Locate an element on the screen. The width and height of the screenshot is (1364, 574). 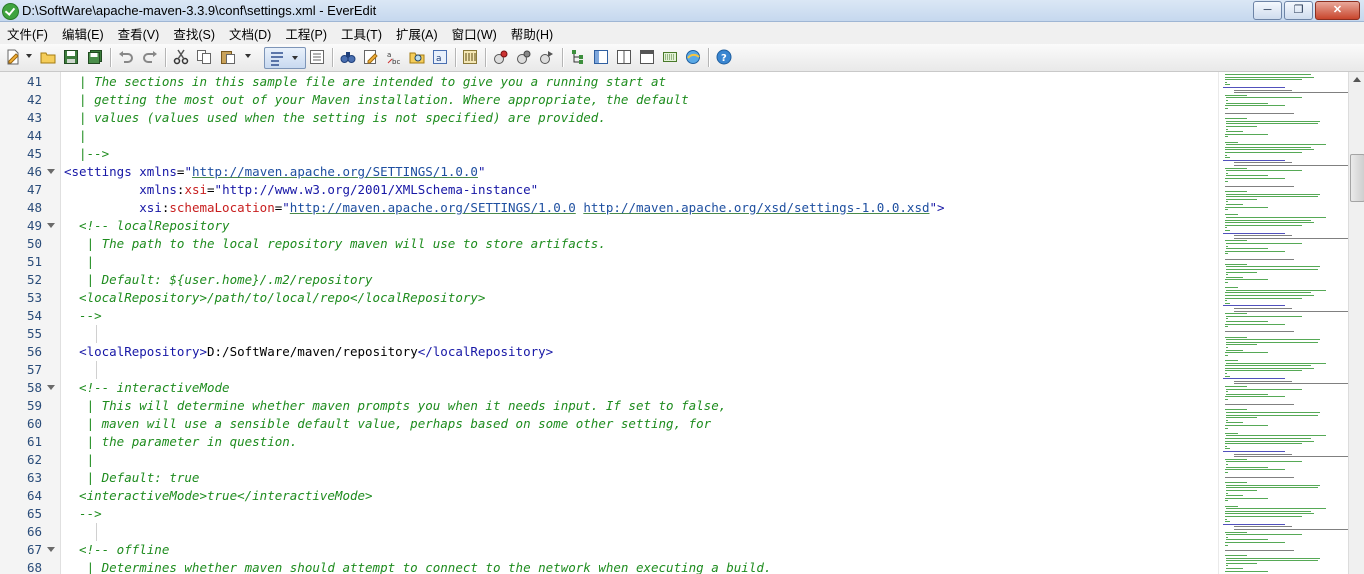
cut-icon is located at coordinates (181, 57).